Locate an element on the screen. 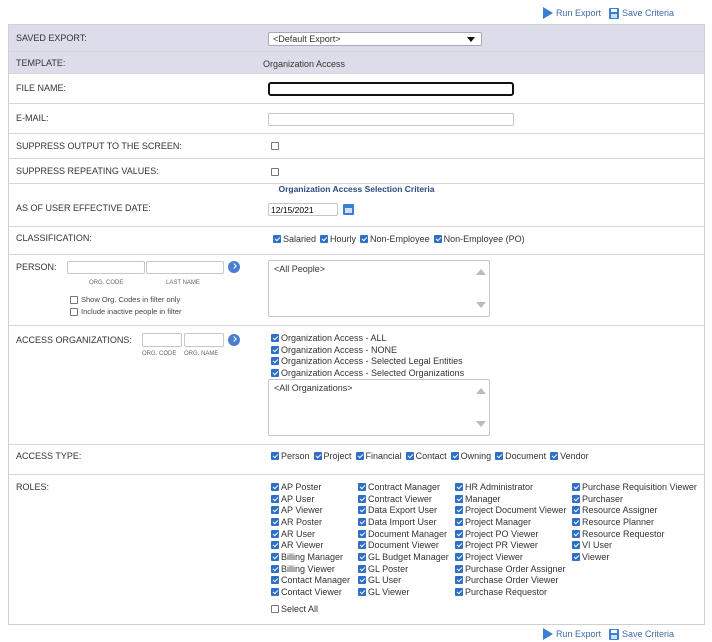 The width and height of the screenshot is (712, 642). access-org-option: Organization Access - ALL is located at coordinates (367, 338).